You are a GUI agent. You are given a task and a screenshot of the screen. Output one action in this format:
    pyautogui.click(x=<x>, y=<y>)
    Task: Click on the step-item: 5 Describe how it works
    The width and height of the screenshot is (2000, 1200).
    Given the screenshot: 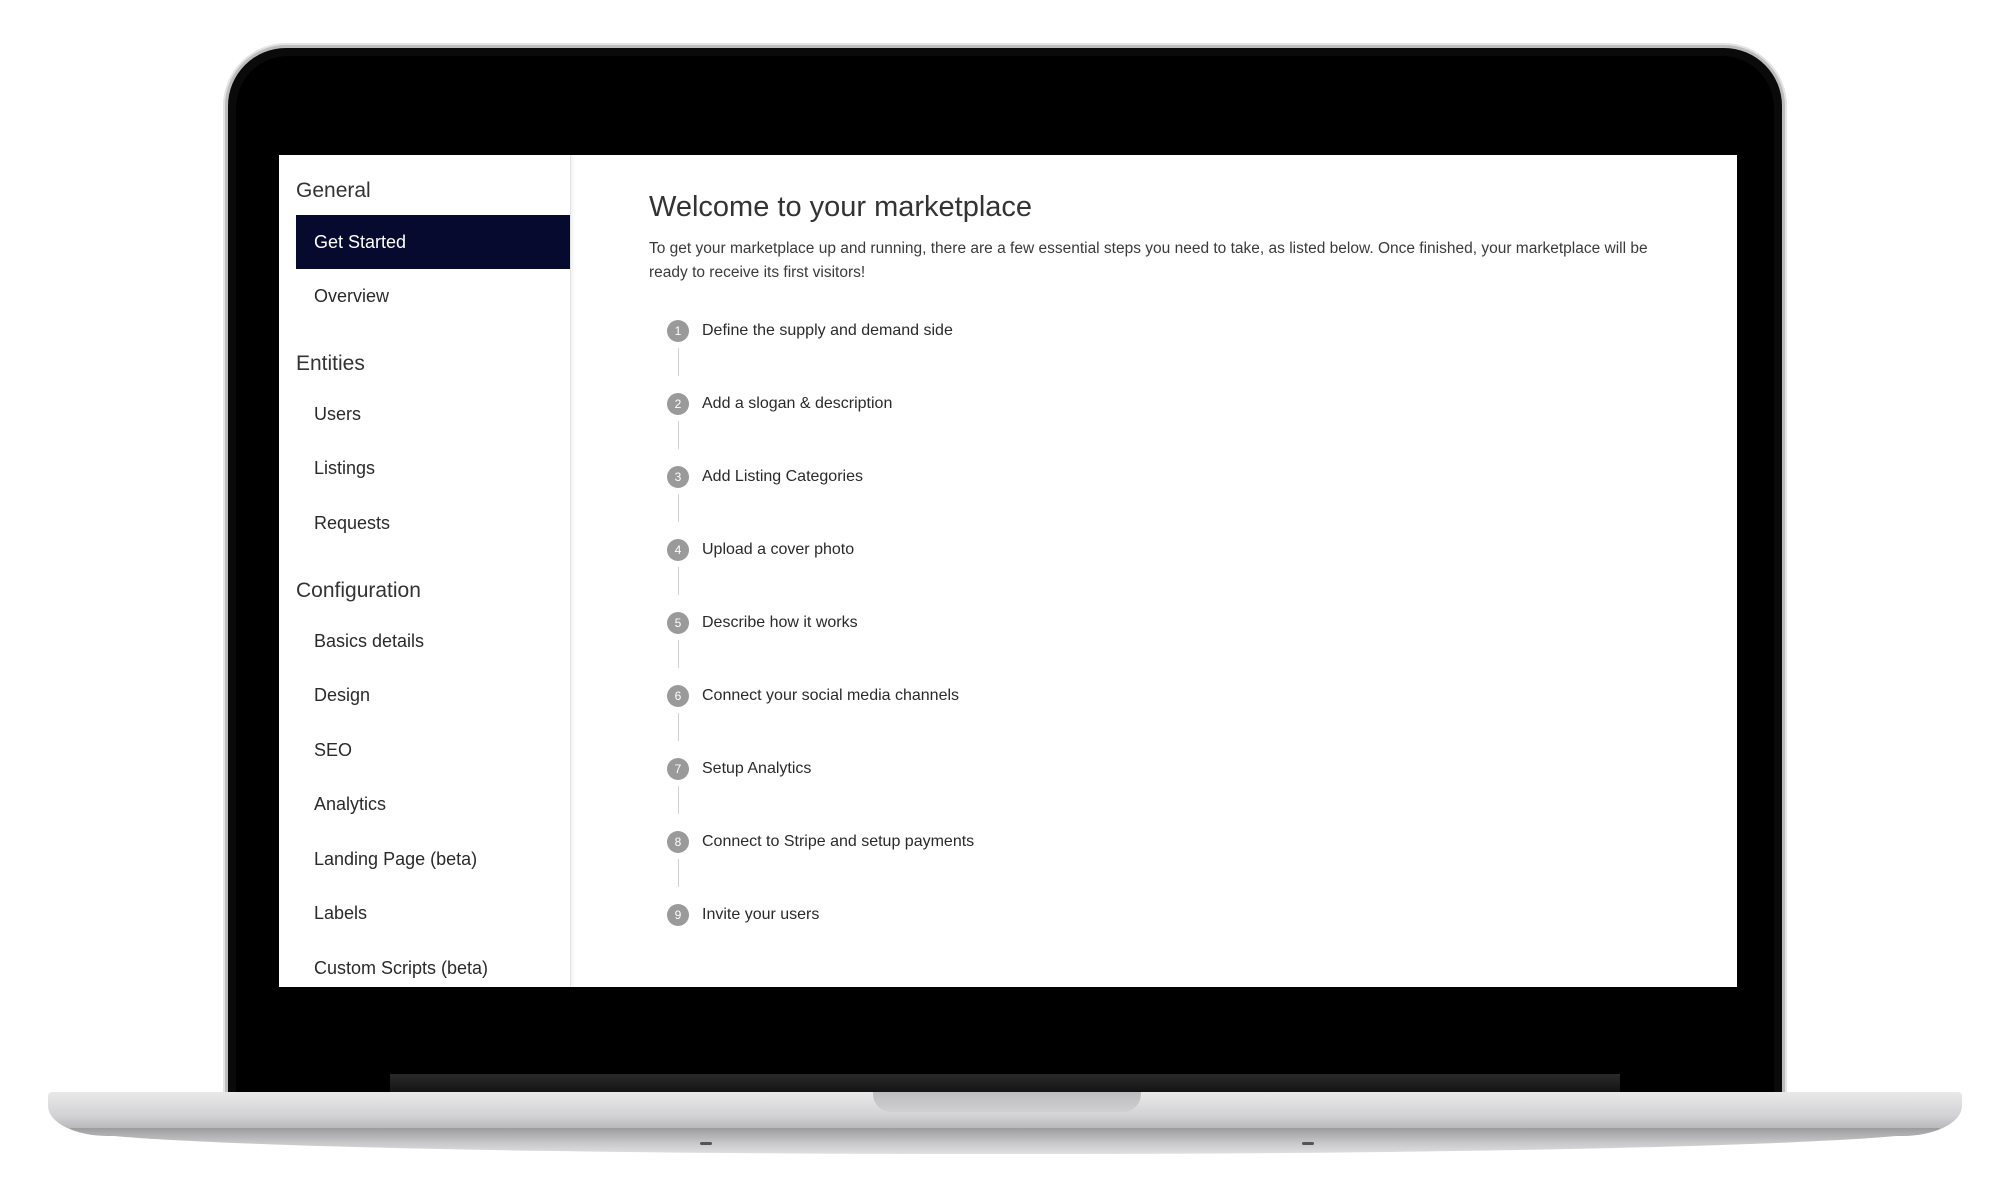 What is the action you would take?
    pyautogui.click(x=762, y=623)
    